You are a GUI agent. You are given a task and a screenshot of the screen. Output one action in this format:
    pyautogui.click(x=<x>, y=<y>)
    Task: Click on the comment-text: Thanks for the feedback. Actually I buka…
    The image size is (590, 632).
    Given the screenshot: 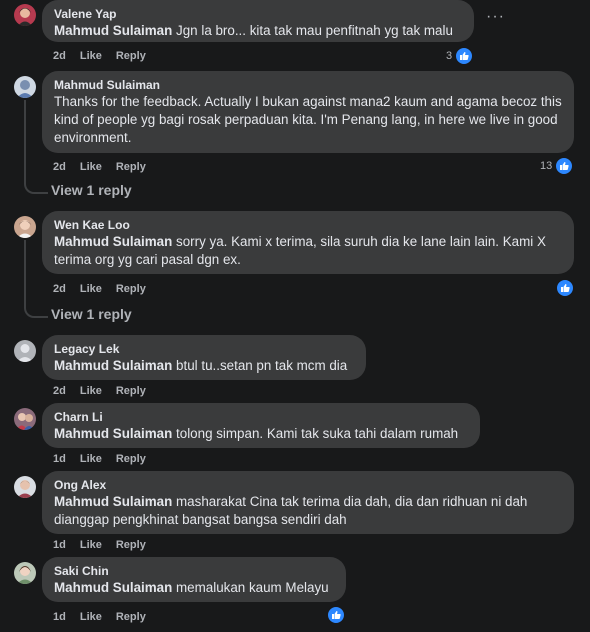 What is the action you would take?
    pyautogui.click(x=308, y=119)
    